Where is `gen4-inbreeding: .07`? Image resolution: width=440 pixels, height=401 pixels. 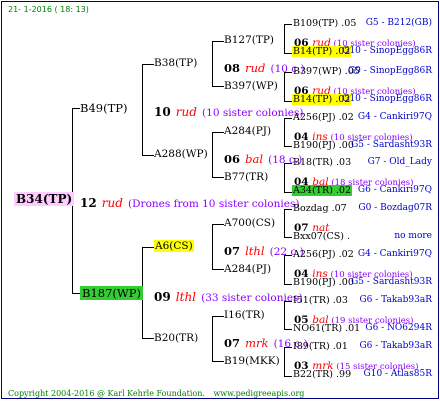 gen4-inbreeding: .07 is located at coordinates (337, 208).